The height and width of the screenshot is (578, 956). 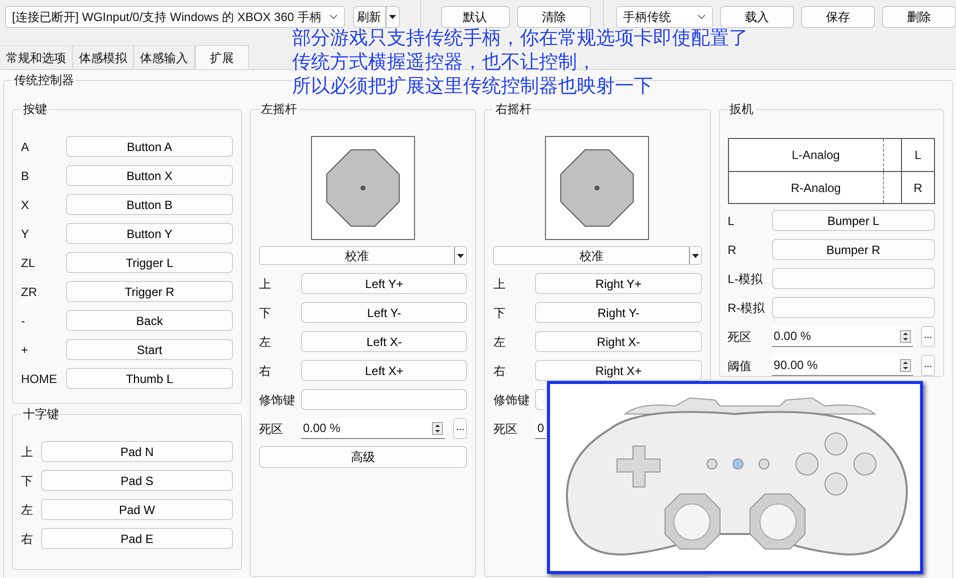 What do you see at coordinates (618, 370) in the screenshot?
I see `mapping-button: Right X+` at bounding box center [618, 370].